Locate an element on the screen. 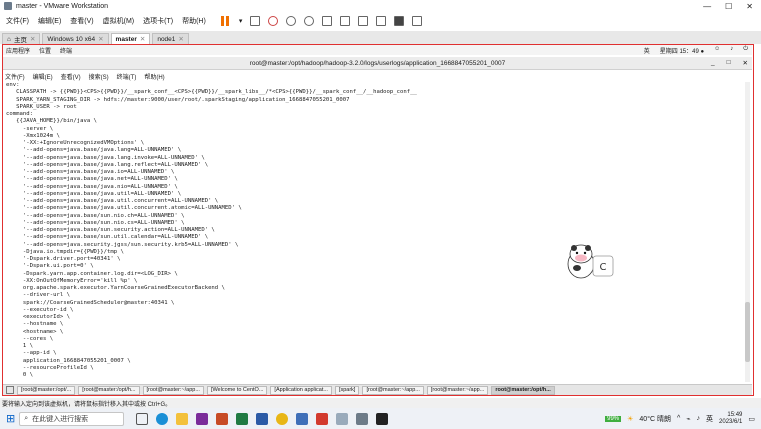  term-menu-edit: 编辑(E) is located at coordinates (43, 76).